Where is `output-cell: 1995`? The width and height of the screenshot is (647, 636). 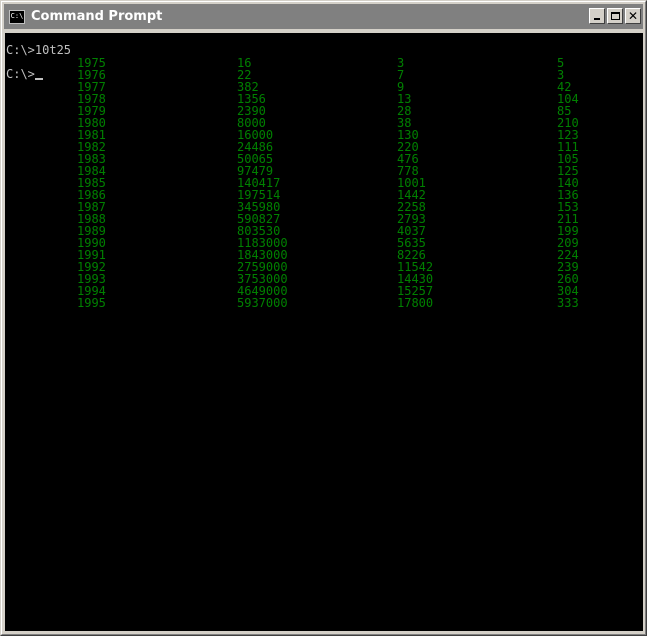 output-cell: 1995 is located at coordinates (91, 303).